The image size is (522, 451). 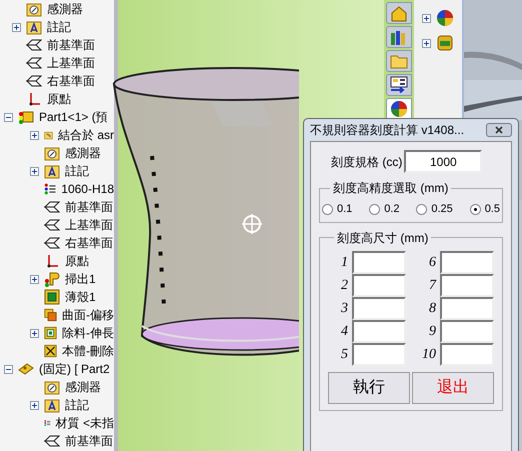 I want to click on tree-item-label: 1060-H18, so click(x=87, y=189).